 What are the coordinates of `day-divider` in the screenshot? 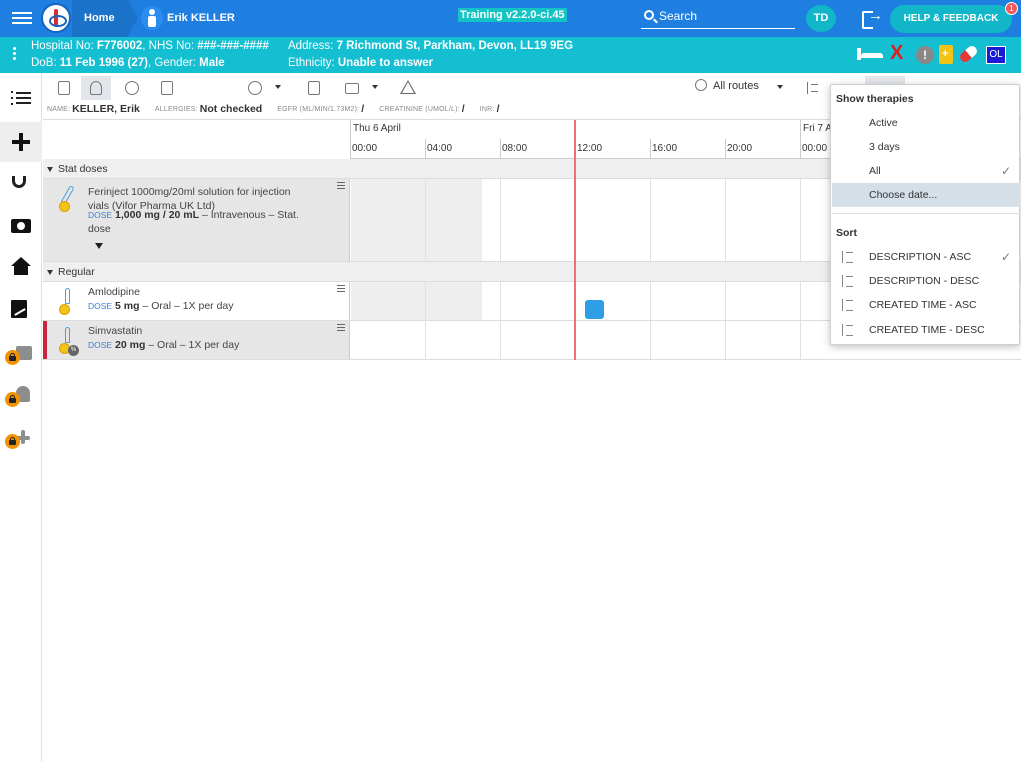 It's located at (800, 139).